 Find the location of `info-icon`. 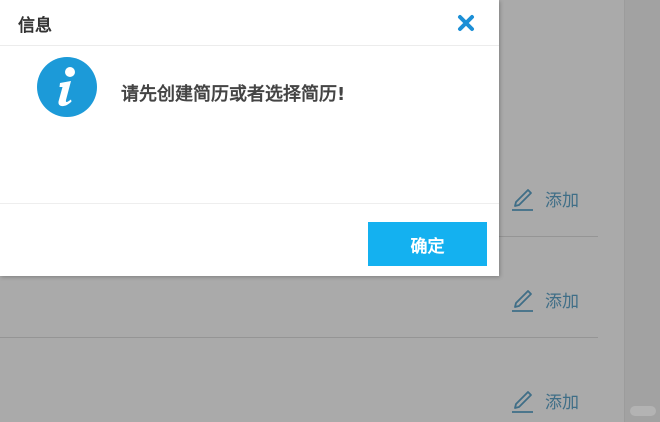

info-icon is located at coordinates (67, 87).